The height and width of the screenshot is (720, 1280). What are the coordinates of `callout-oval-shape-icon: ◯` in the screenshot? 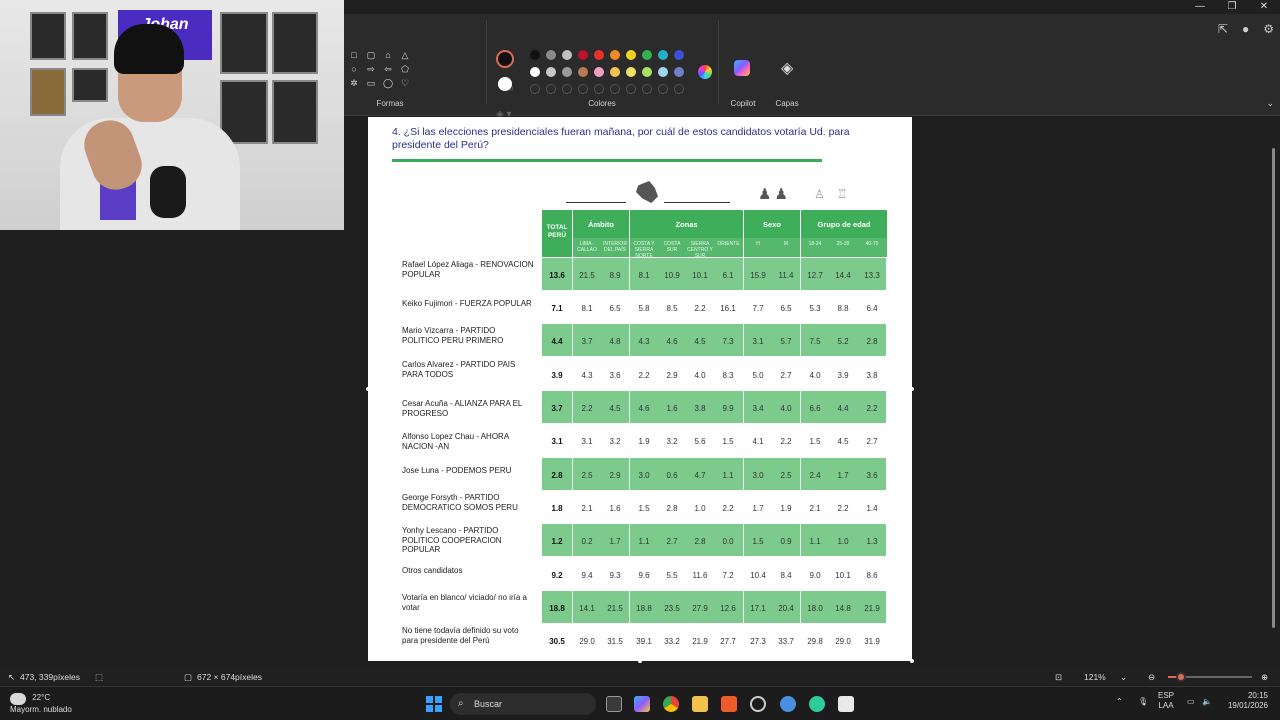 It's located at (388, 83).